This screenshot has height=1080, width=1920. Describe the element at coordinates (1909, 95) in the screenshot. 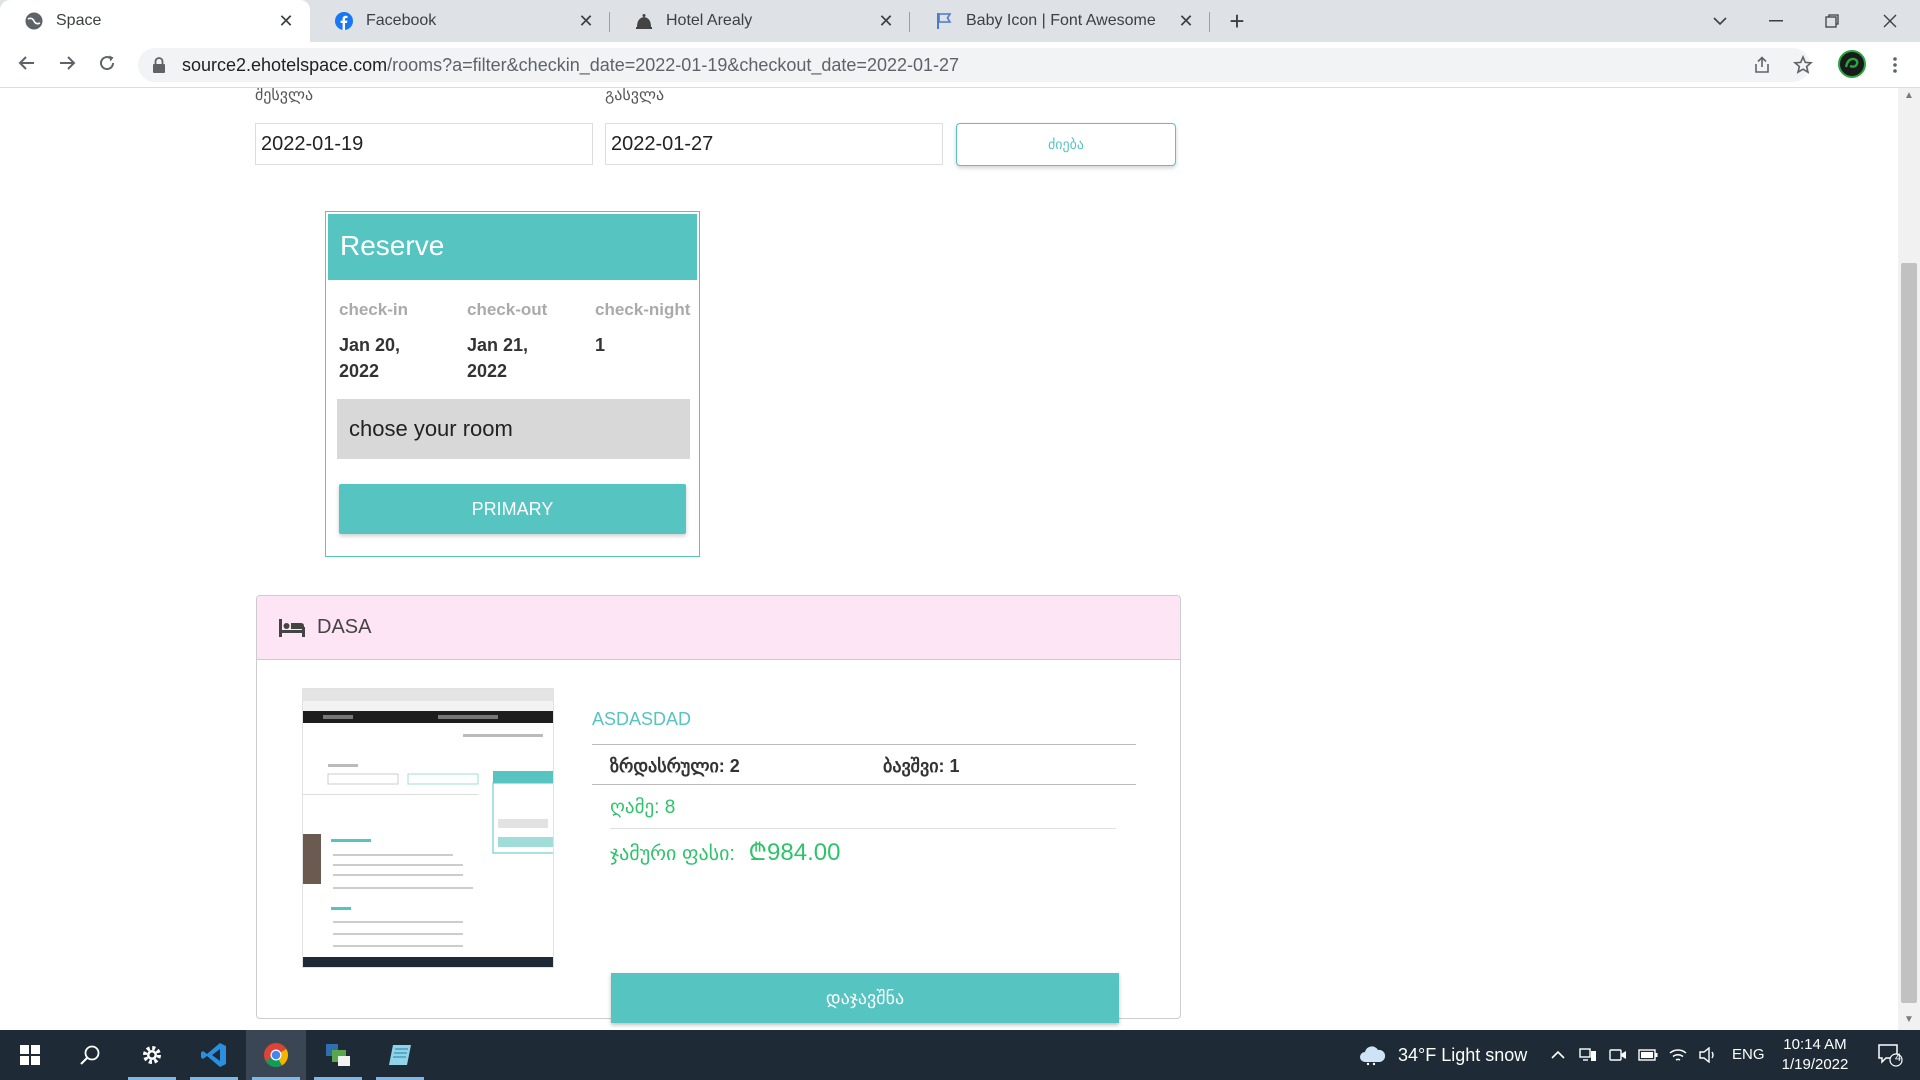

I see `scroll-up-icon: ▲` at that location.